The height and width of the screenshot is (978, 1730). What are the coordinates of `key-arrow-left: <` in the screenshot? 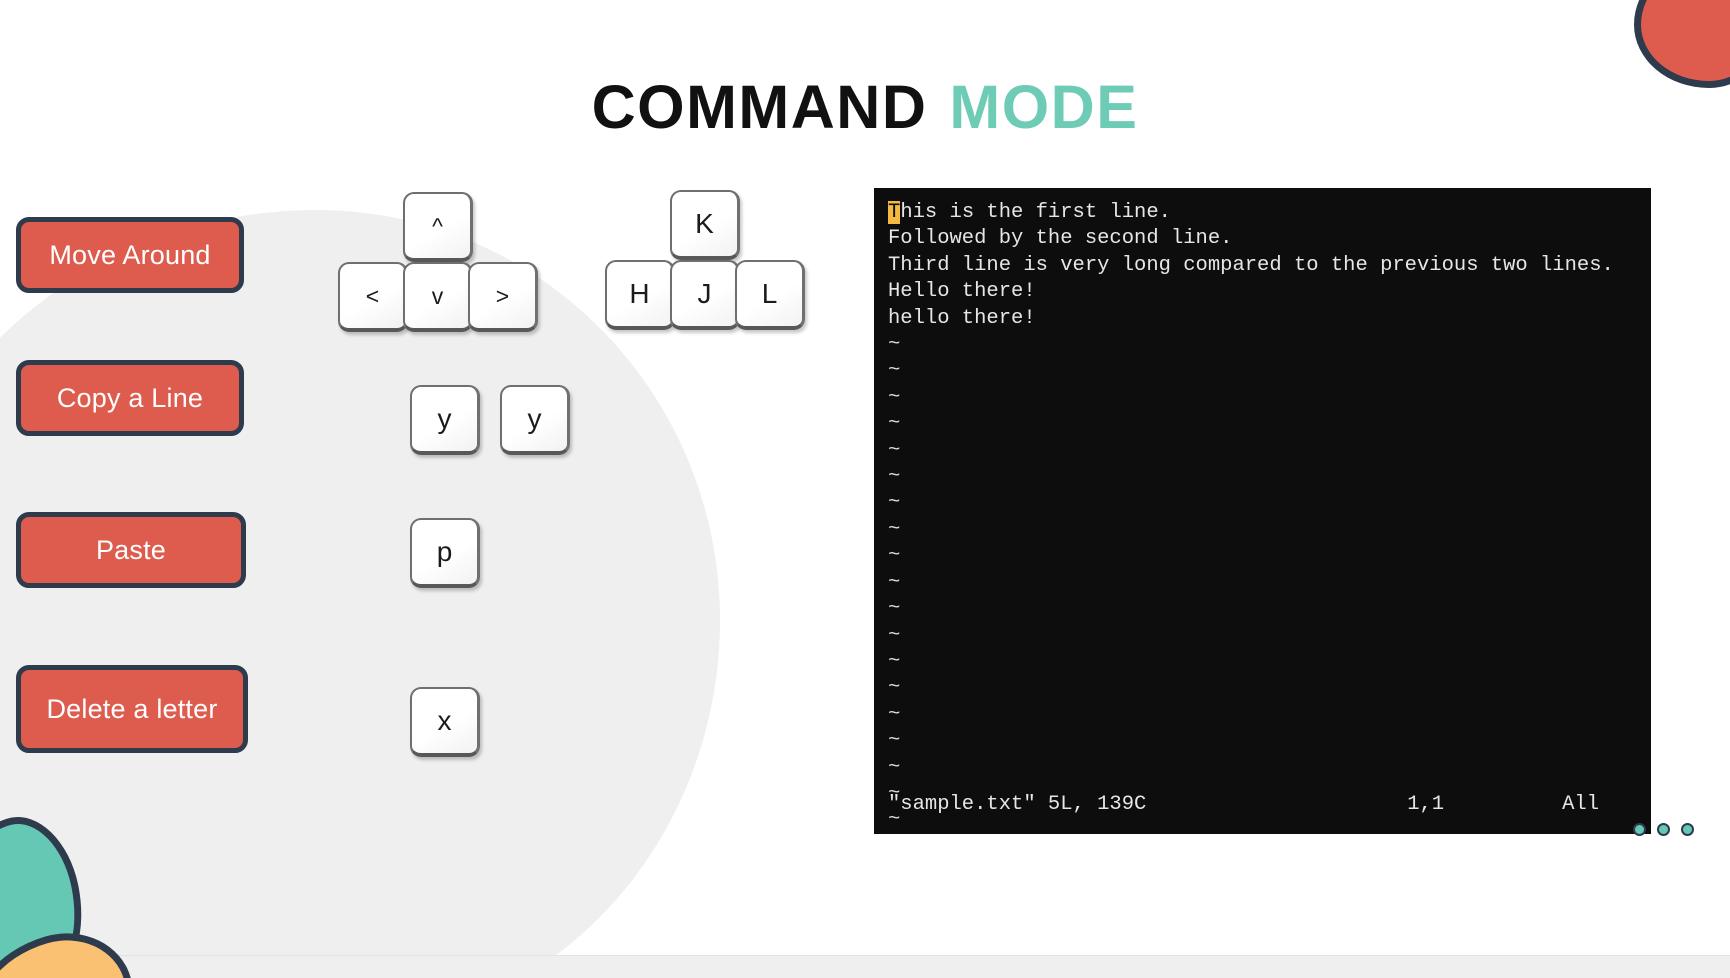 It's located at (373, 297).